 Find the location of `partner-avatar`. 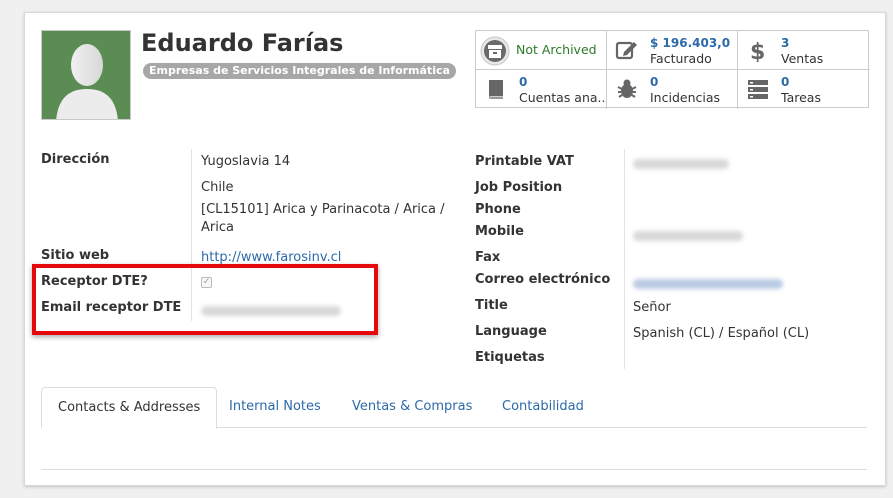

partner-avatar is located at coordinates (86, 75).